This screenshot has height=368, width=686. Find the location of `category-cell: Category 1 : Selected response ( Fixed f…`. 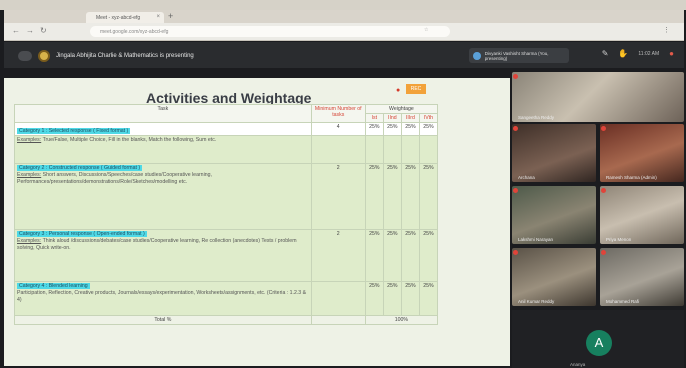

category-cell: Category 1 : Selected response ( Fixed f… is located at coordinates (163, 129).